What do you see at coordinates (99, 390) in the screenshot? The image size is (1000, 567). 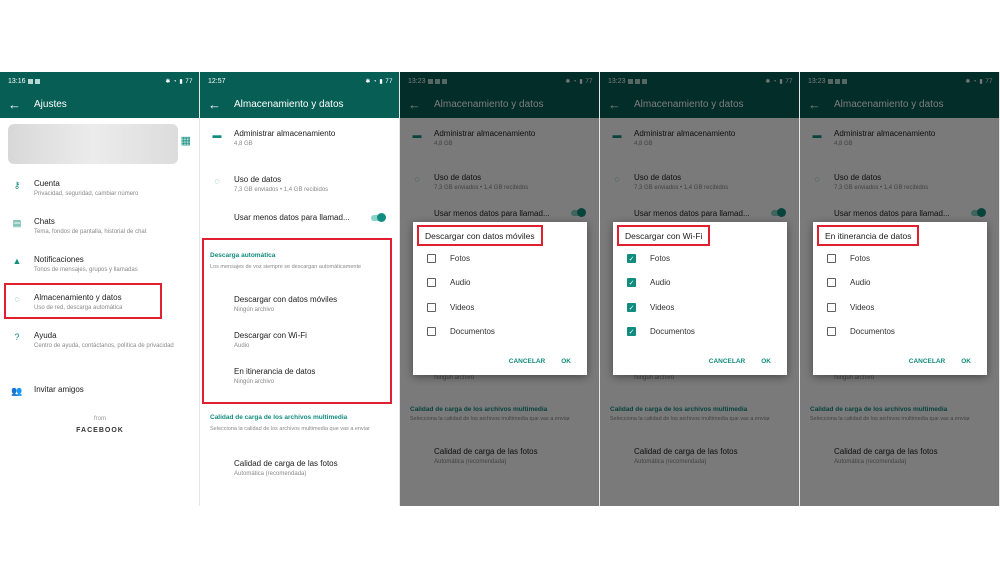 I see `settings-item-invitar: 👥 Invitar amigos` at bounding box center [99, 390].